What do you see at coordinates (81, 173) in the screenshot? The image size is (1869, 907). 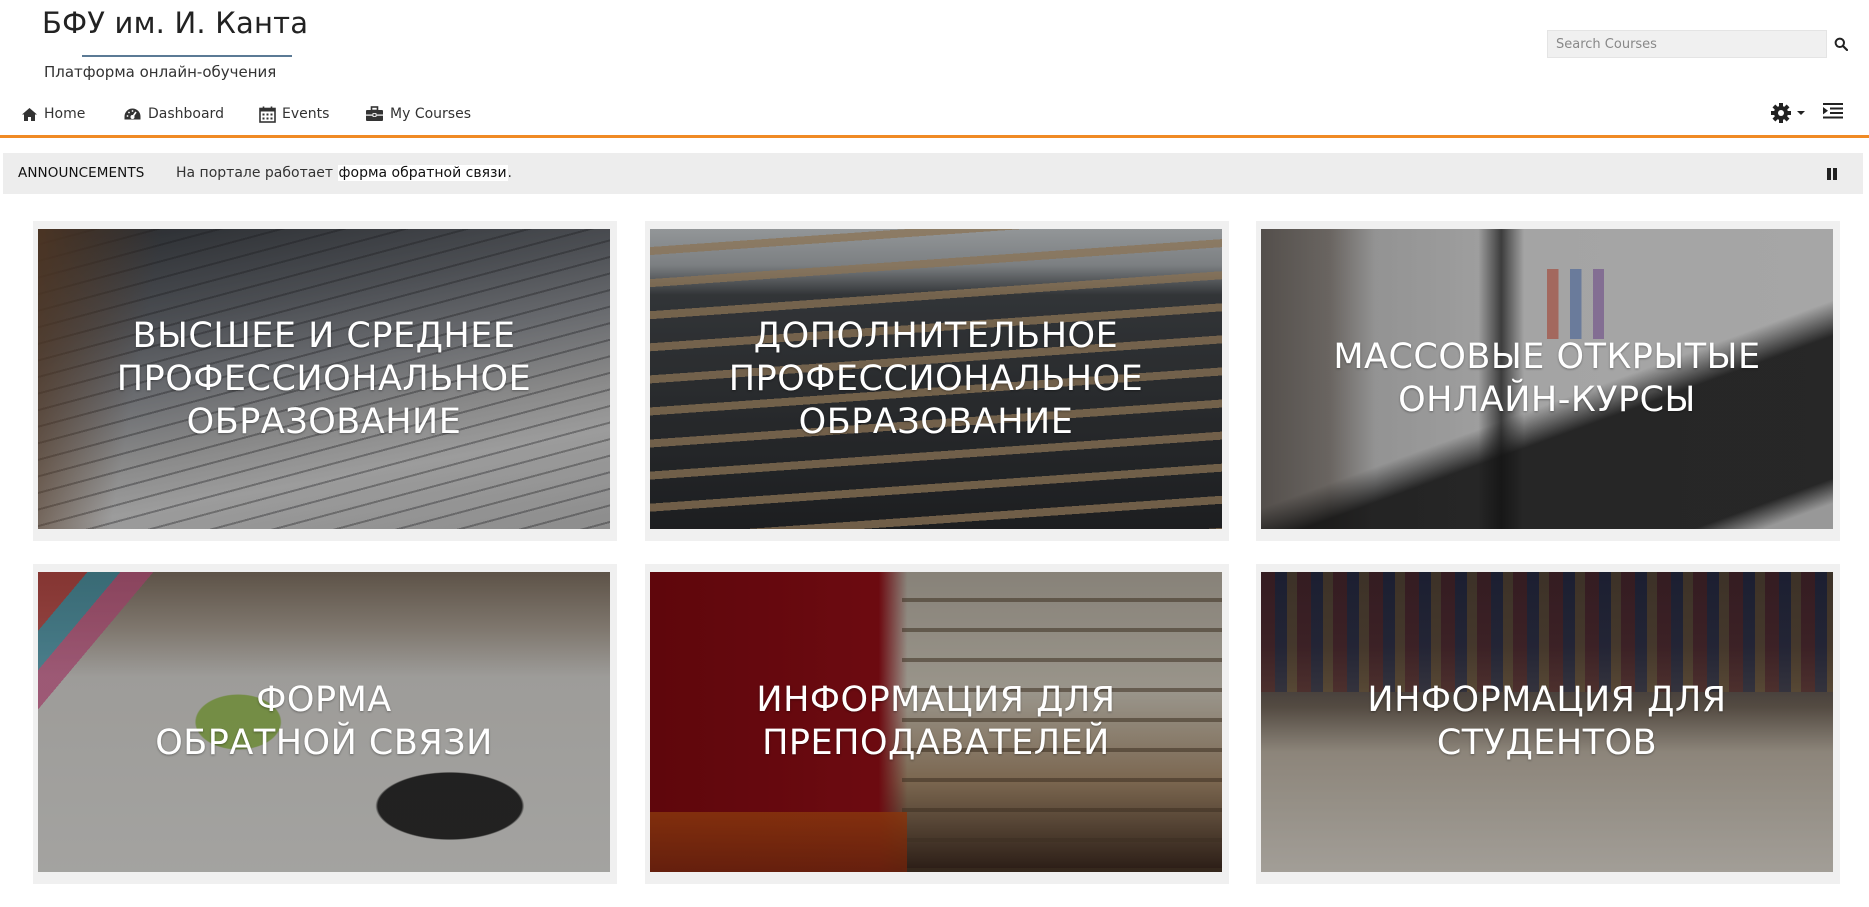 I see `announcements-label: ANNOUNCEMENTS` at bounding box center [81, 173].